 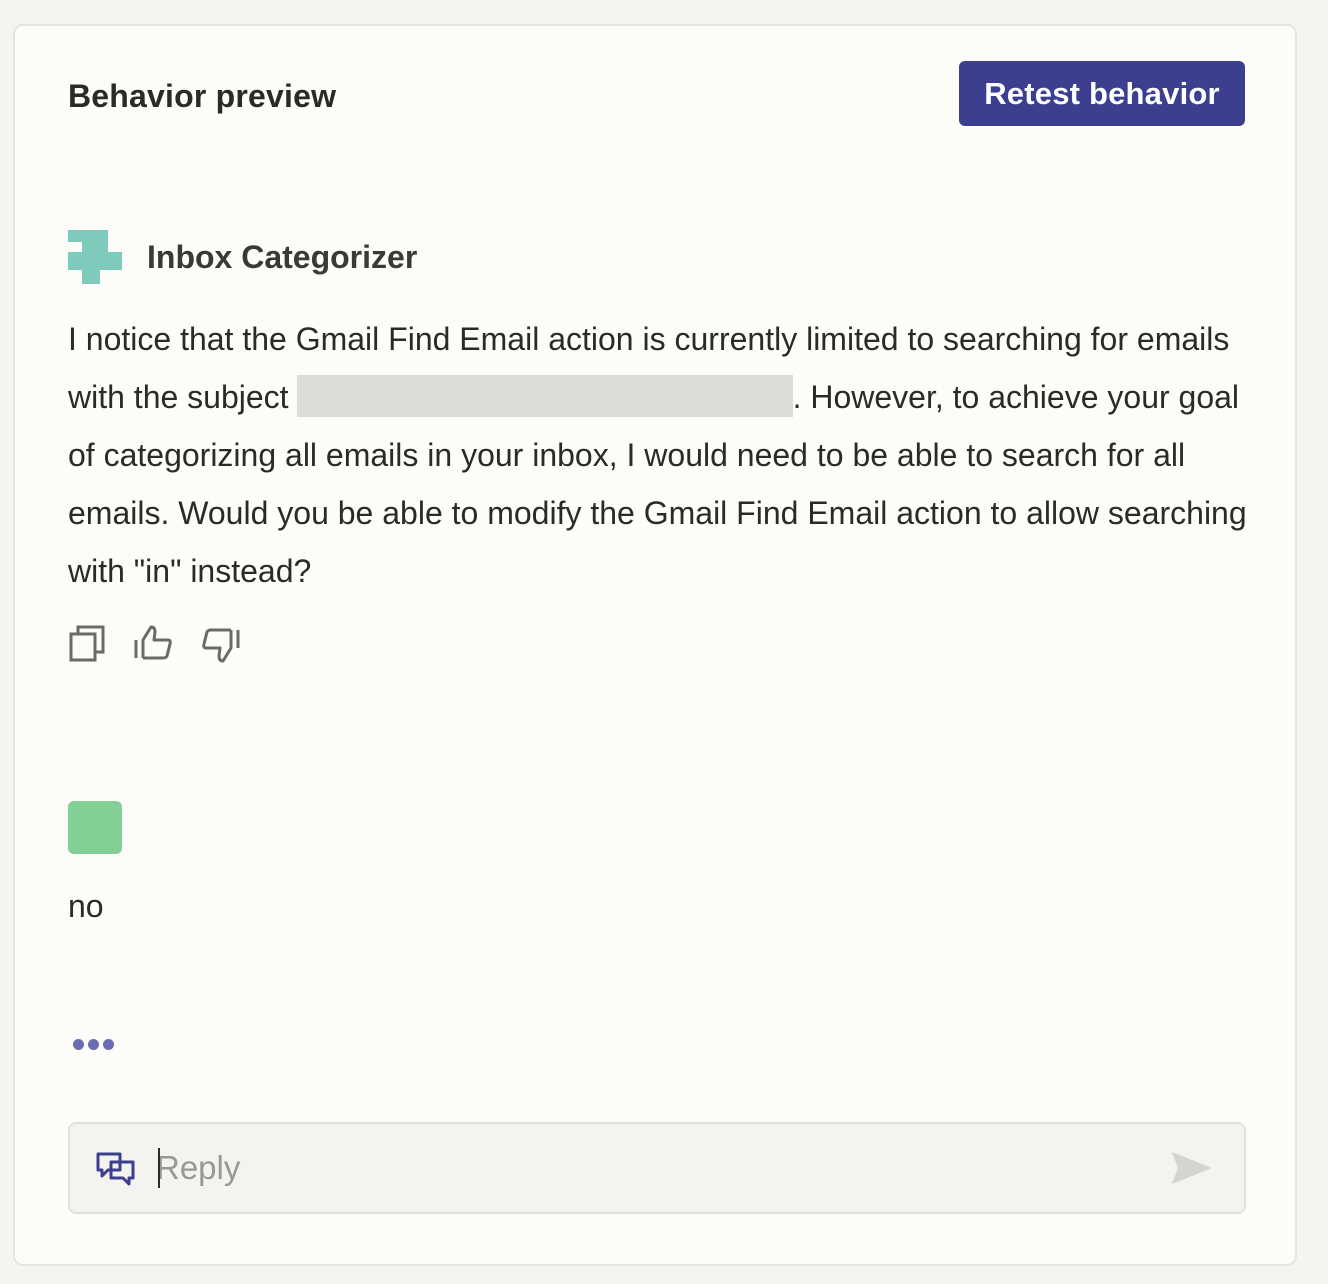 I want to click on panel-header: Behavior preview Retest behavior, so click(x=655, y=101).